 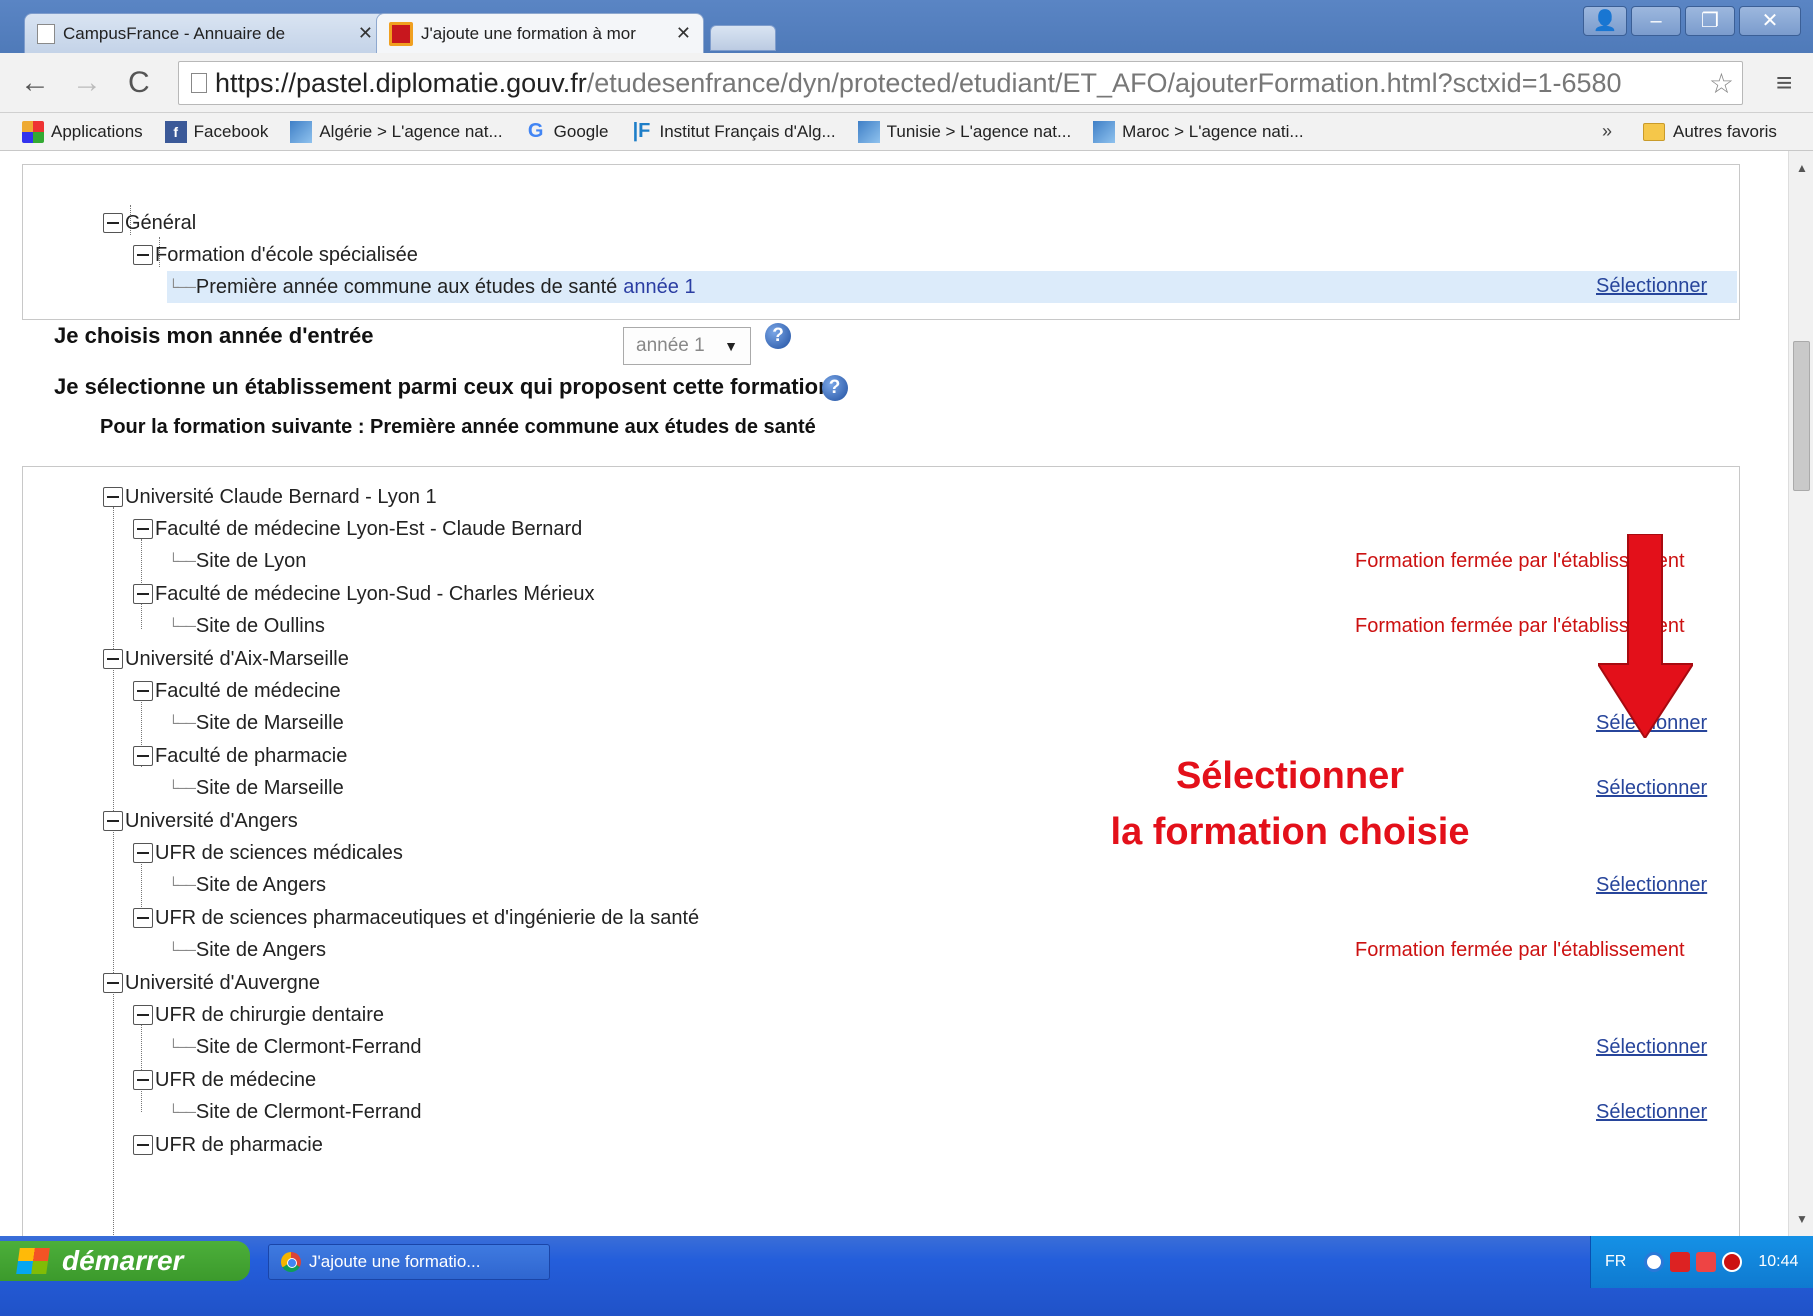 What do you see at coordinates (1784, 83) in the screenshot?
I see `menu-icon: ≡` at bounding box center [1784, 83].